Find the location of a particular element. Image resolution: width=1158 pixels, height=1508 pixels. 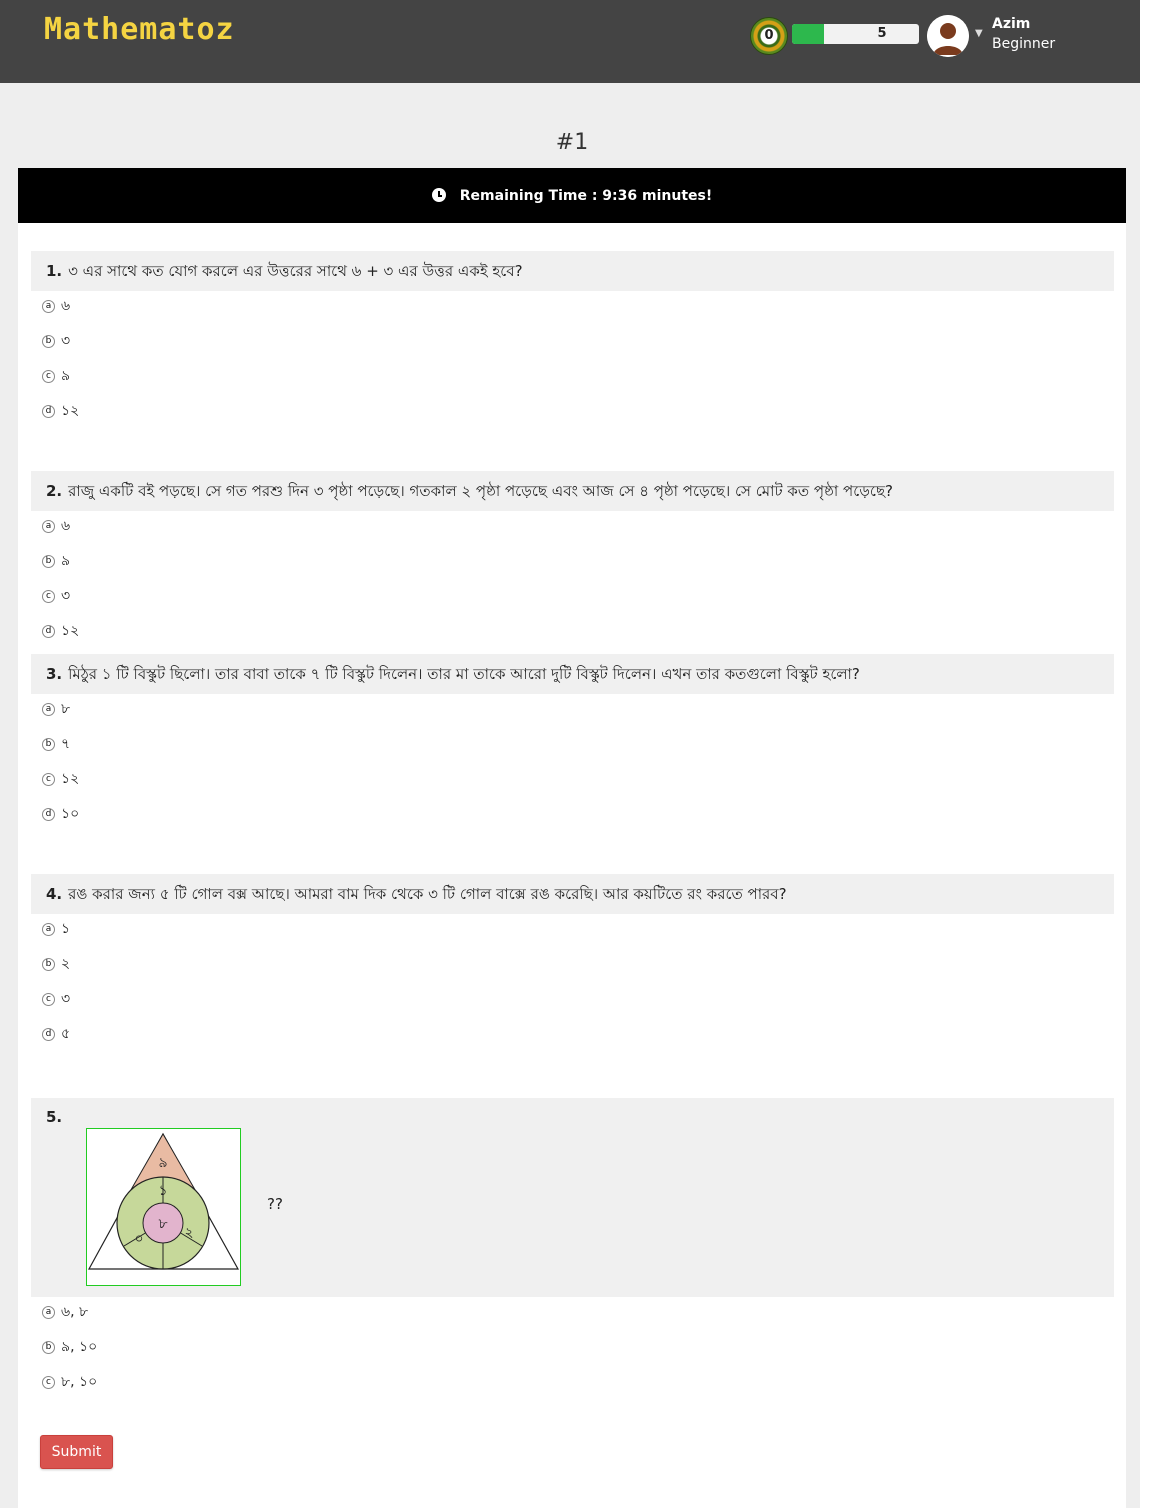

question-1-option-d: d ১২ is located at coordinates (60, 411).